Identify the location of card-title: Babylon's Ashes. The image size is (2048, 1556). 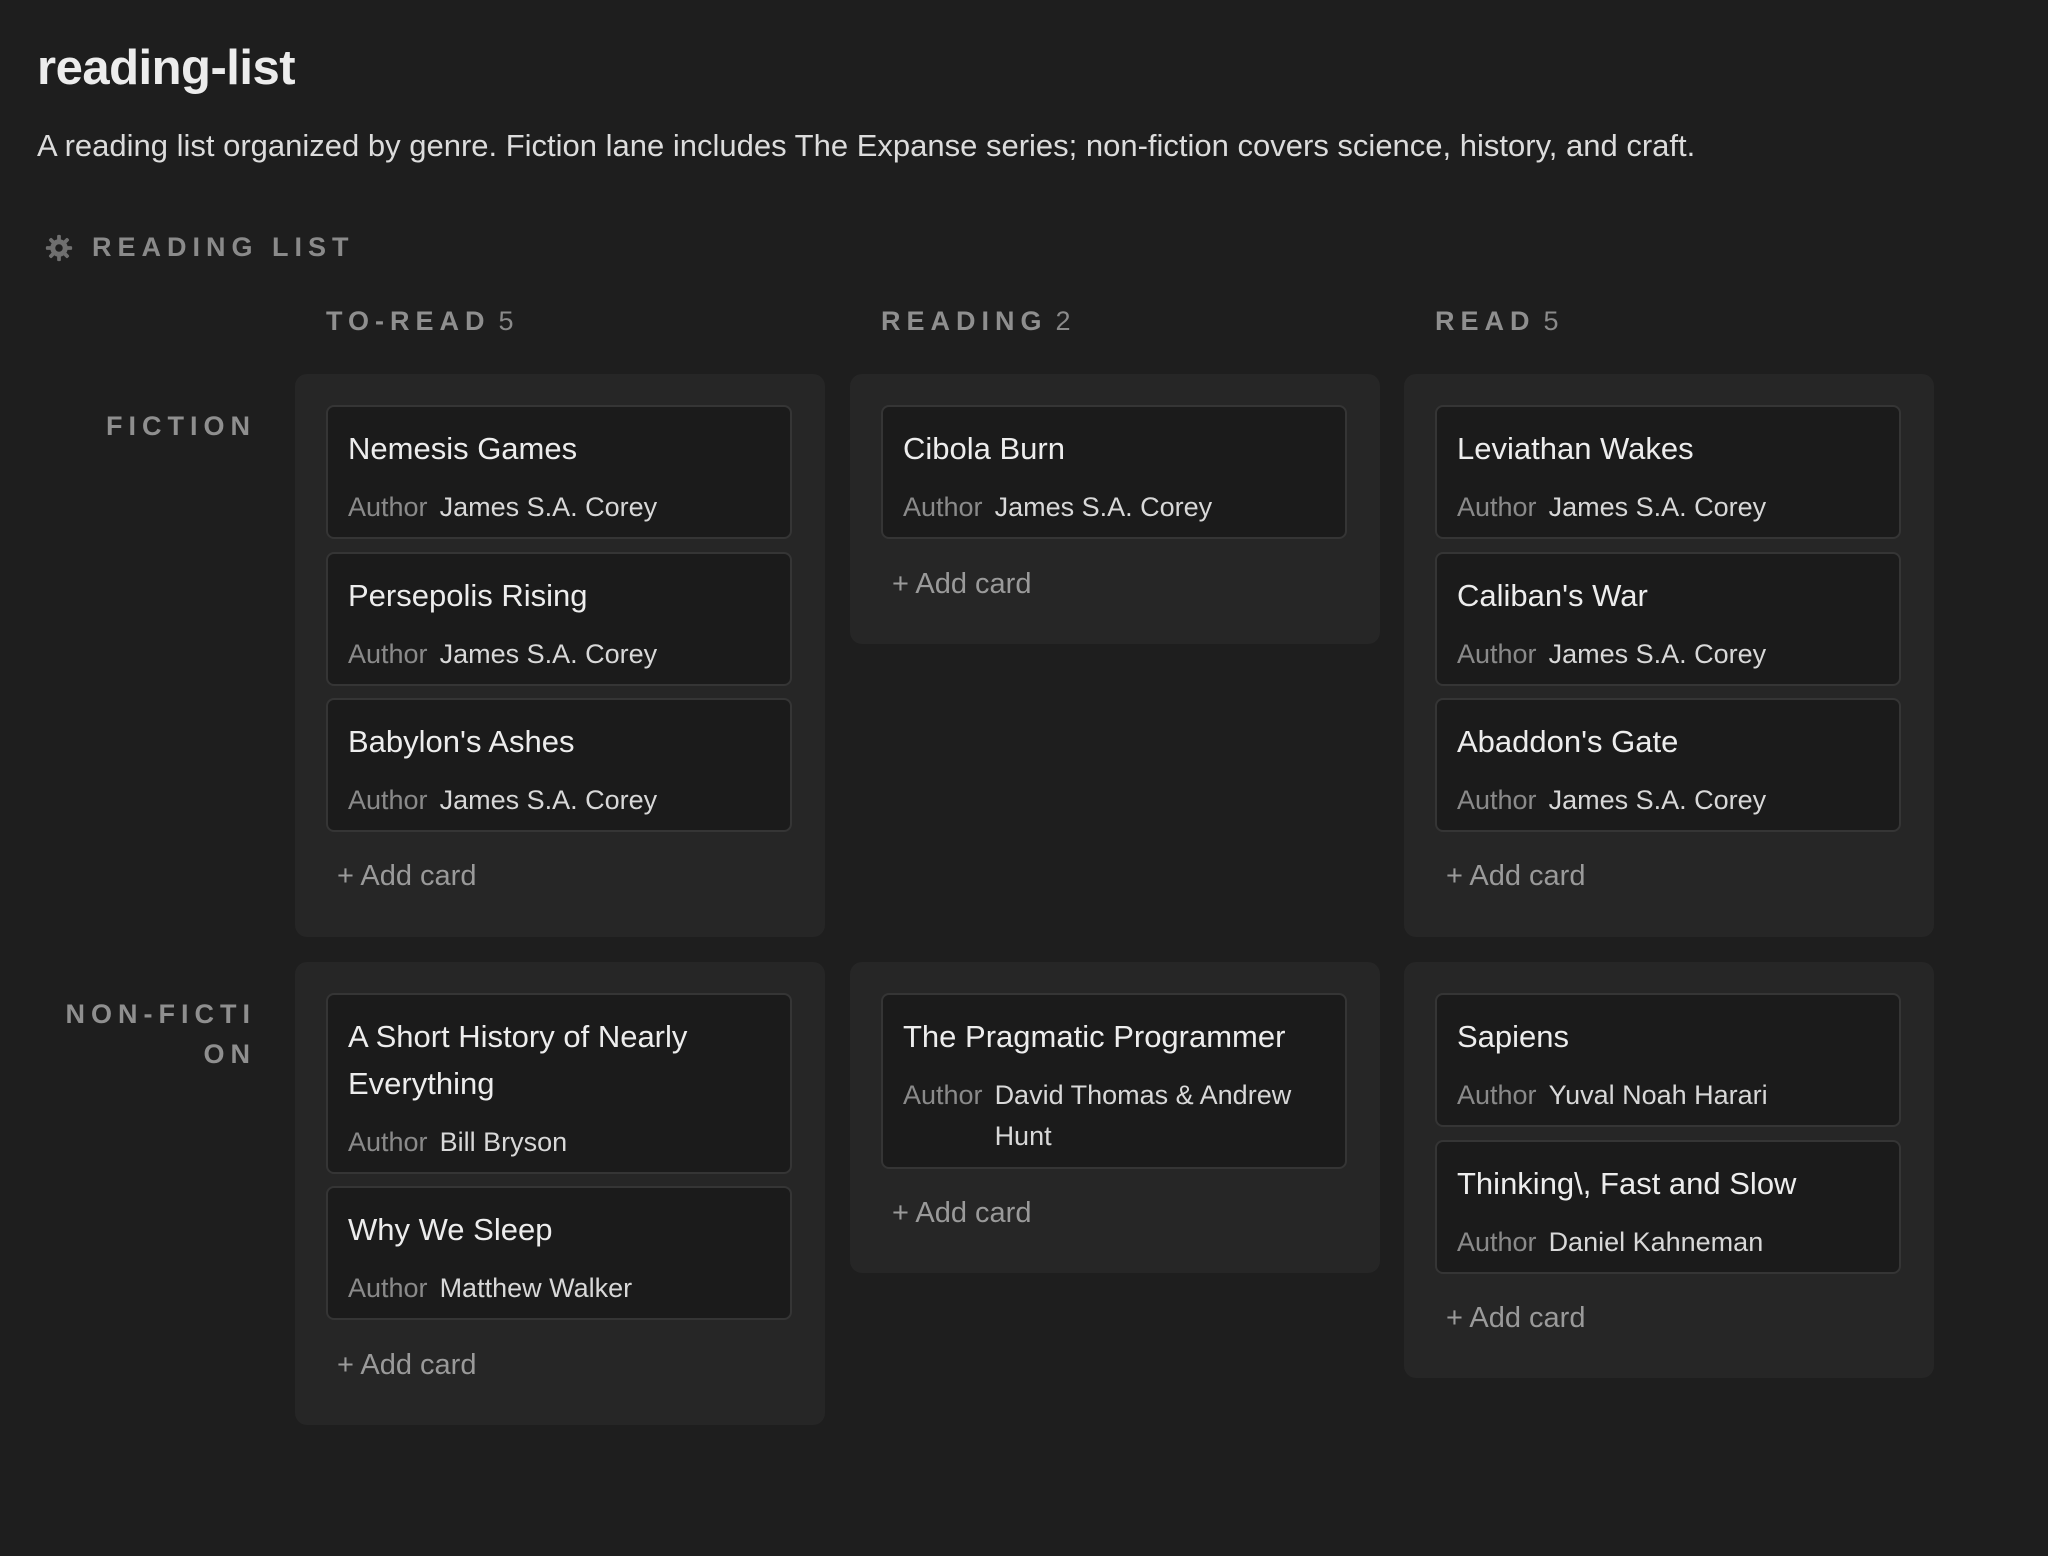
(461, 741).